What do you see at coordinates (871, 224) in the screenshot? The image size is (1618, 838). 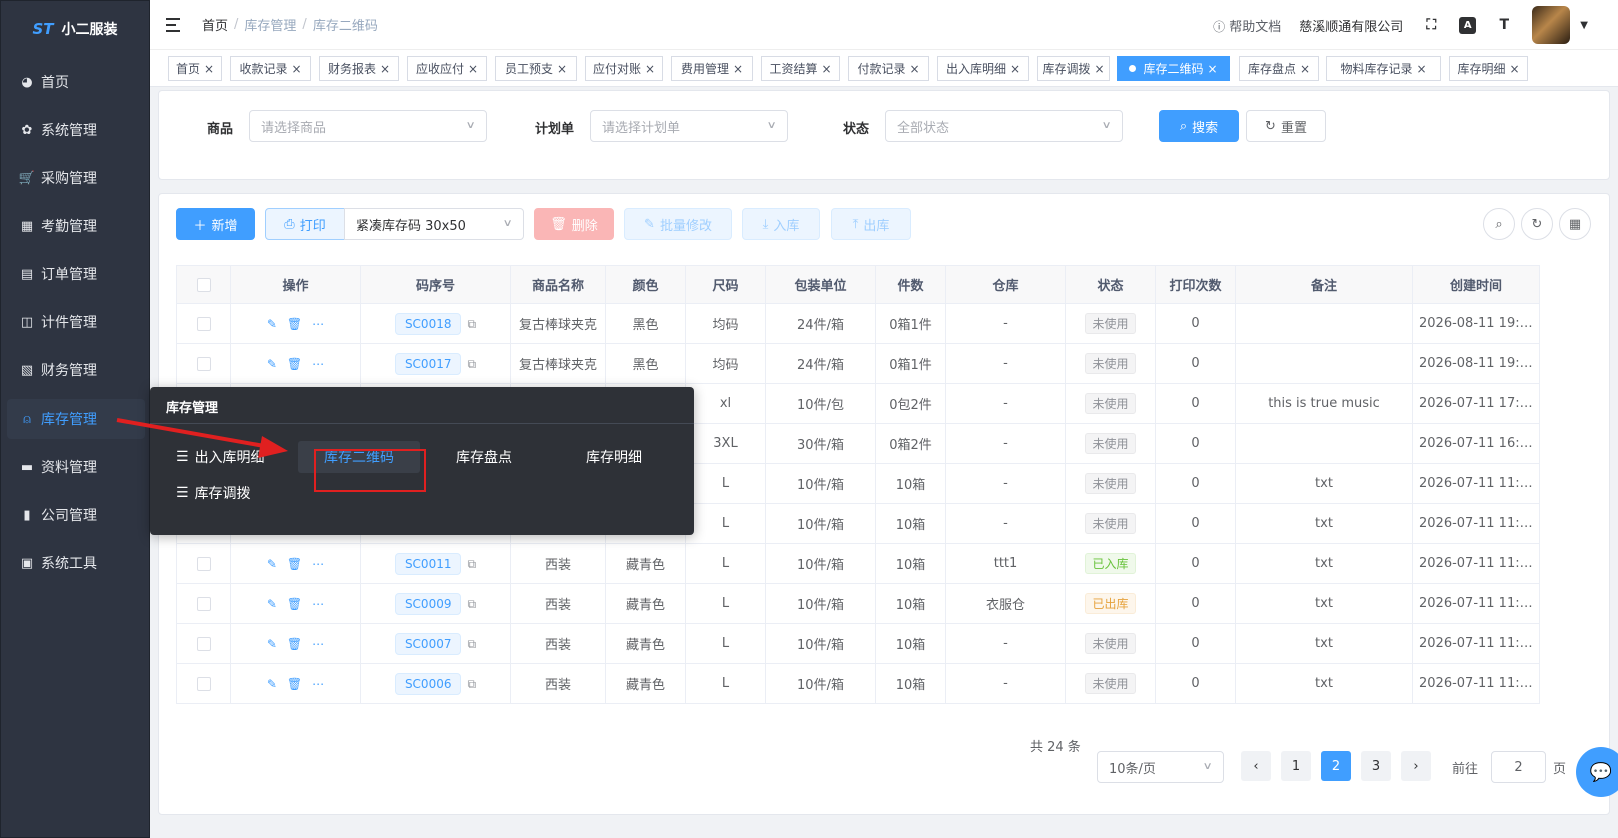 I see `stock-out-button: ⤒ 出库` at bounding box center [871, 224].